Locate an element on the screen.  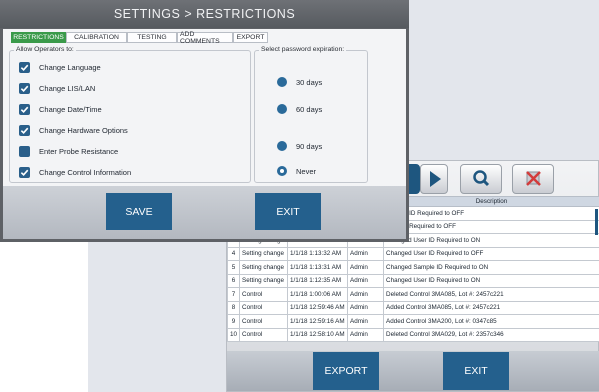
log-cell-desc: Deleted Control 3MA029, Lot #: 2357c346 is located at coordinates (491, 334).